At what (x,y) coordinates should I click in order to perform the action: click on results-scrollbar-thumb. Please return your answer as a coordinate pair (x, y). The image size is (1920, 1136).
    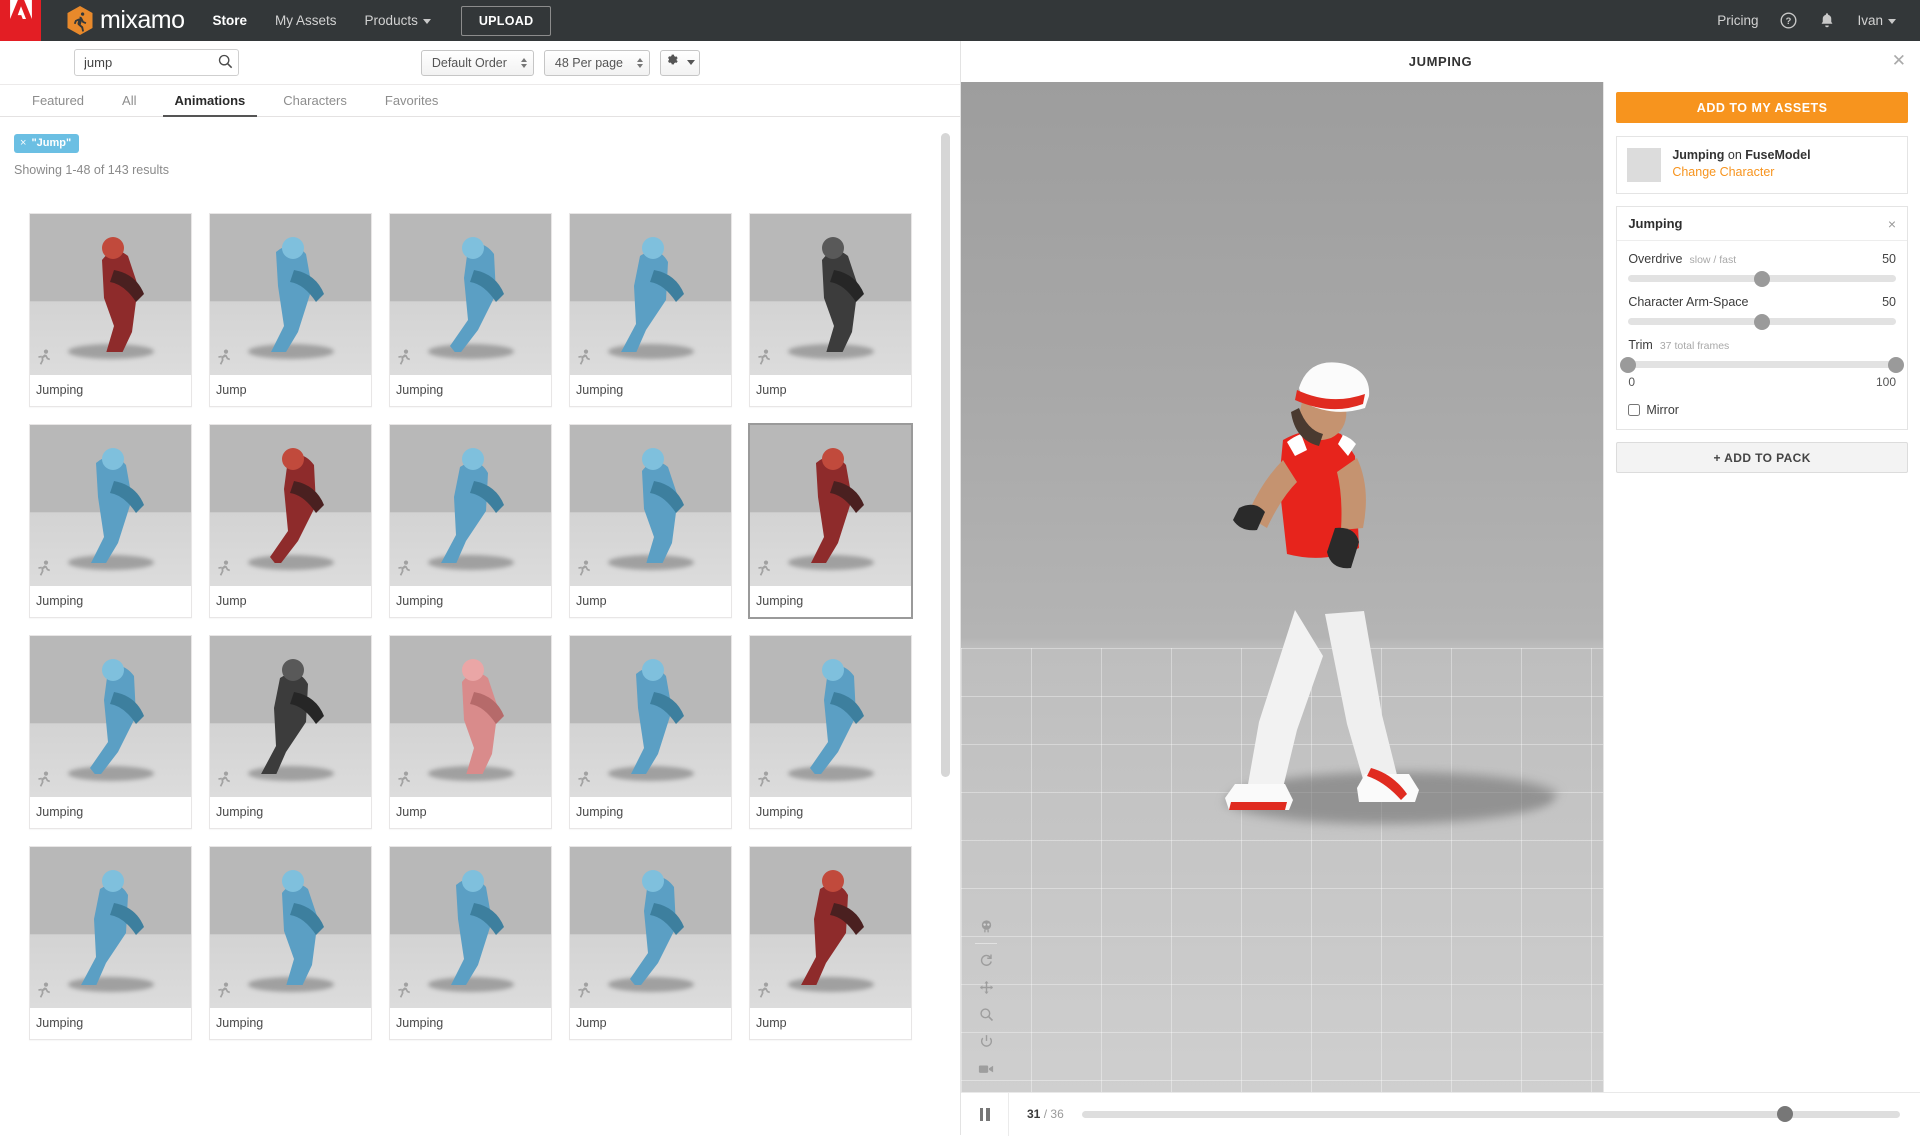
    Looking at the image, I should click on (945, 455).